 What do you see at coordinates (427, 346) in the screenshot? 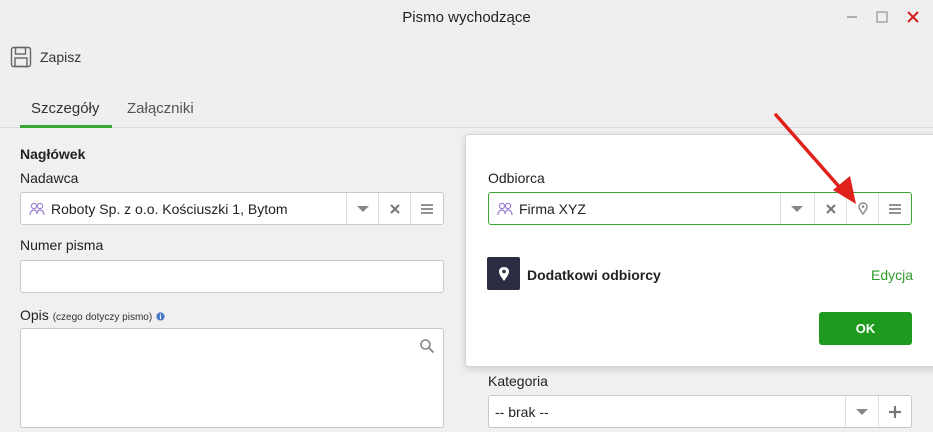
I see `search-icon` at bounding box center [427, 346].